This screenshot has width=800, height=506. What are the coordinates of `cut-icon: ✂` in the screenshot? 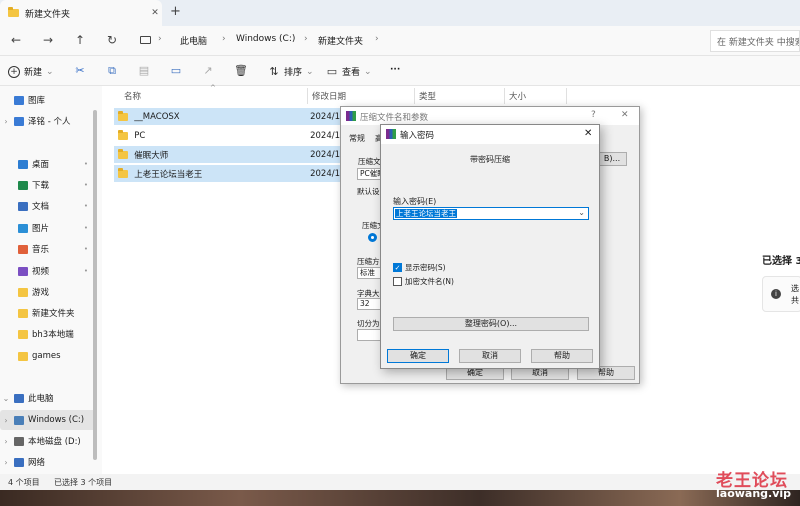 It's located at (80, 71).